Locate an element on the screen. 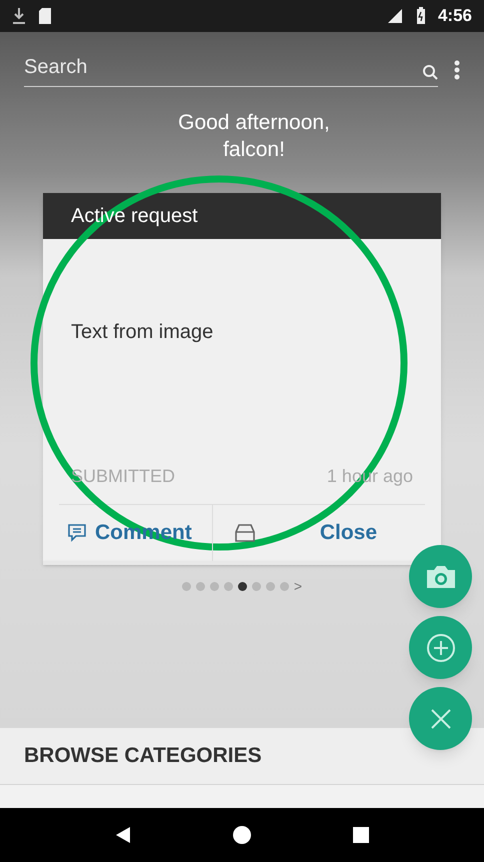 This screenshot has height=862, width=484. battery-icon is located at coordinates (421, 16).